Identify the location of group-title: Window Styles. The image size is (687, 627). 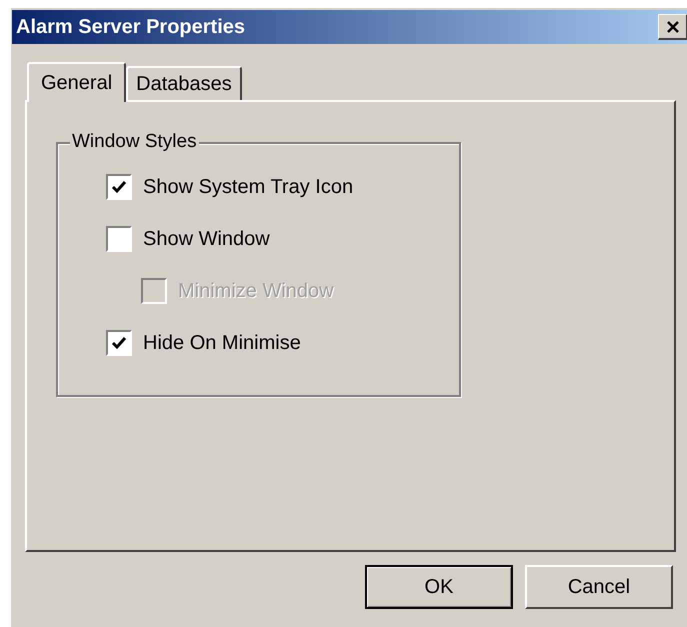
(134, 142).